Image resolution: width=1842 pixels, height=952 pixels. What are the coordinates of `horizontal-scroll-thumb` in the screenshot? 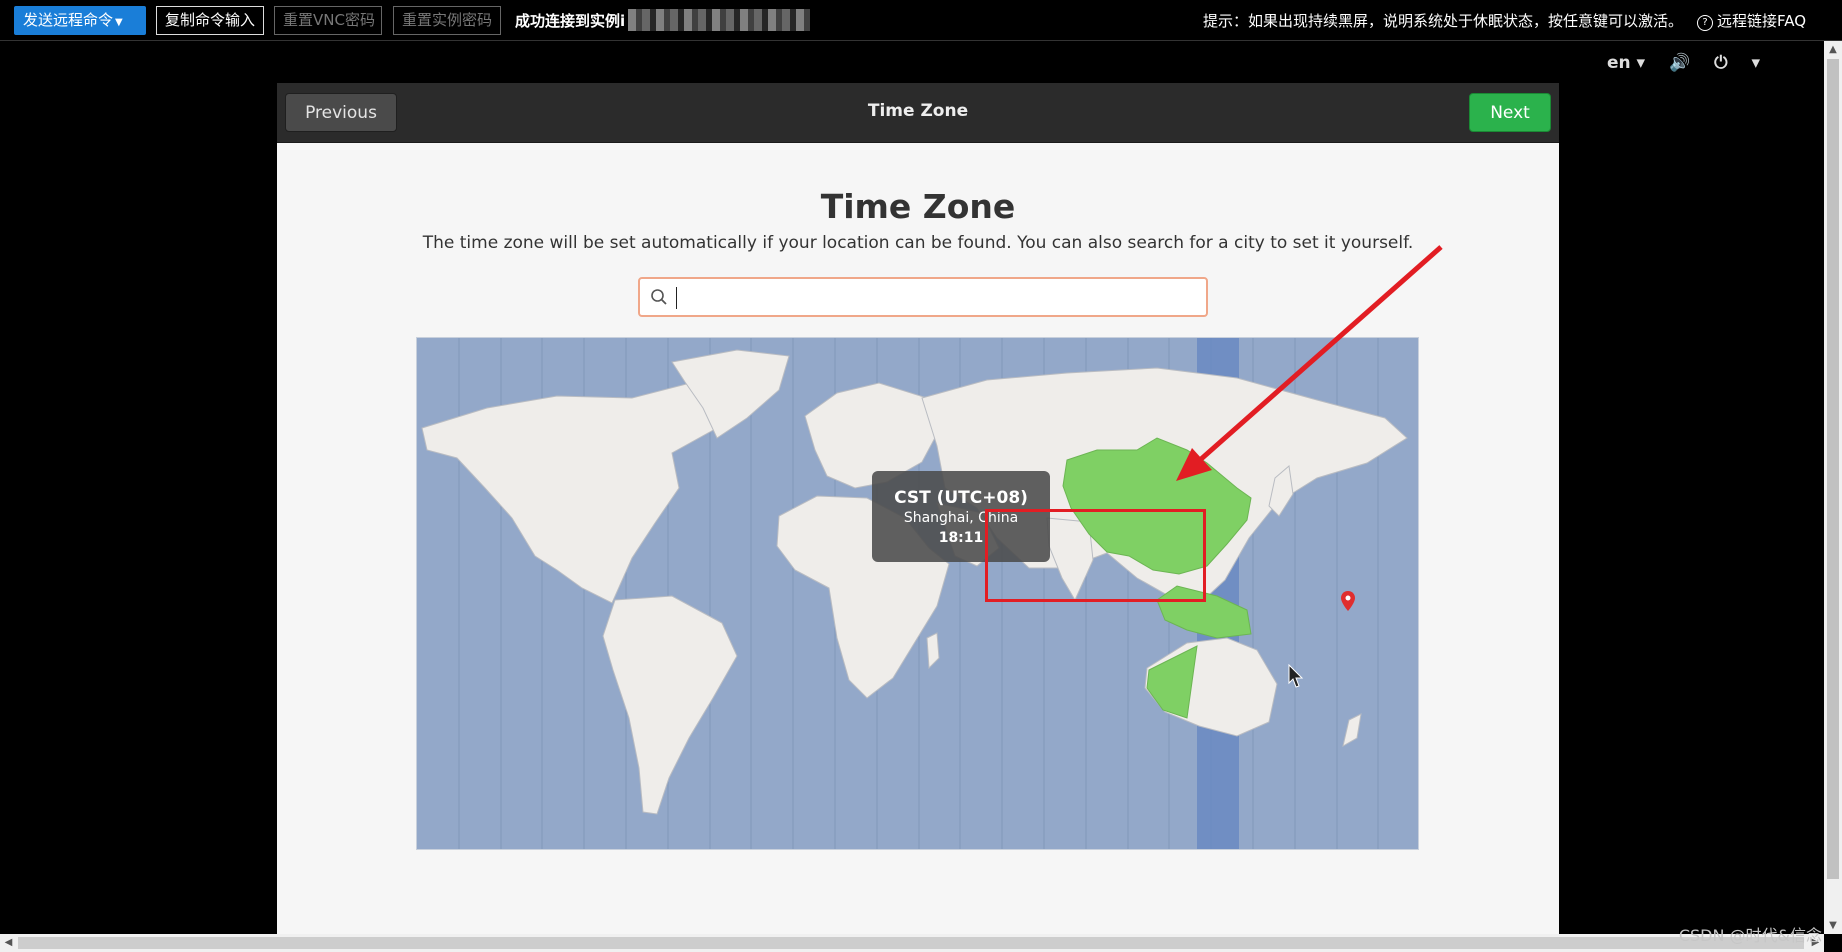 It's located at (911, 943).